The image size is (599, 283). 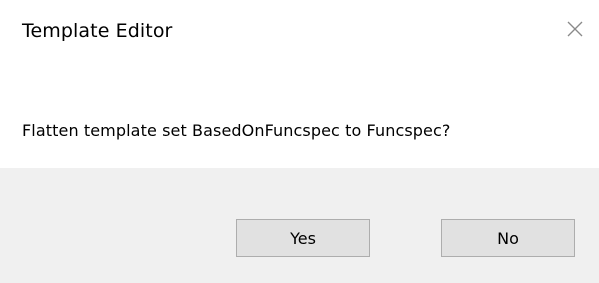 I want to click on yes-button: Yes, so click(x=303, y=238).